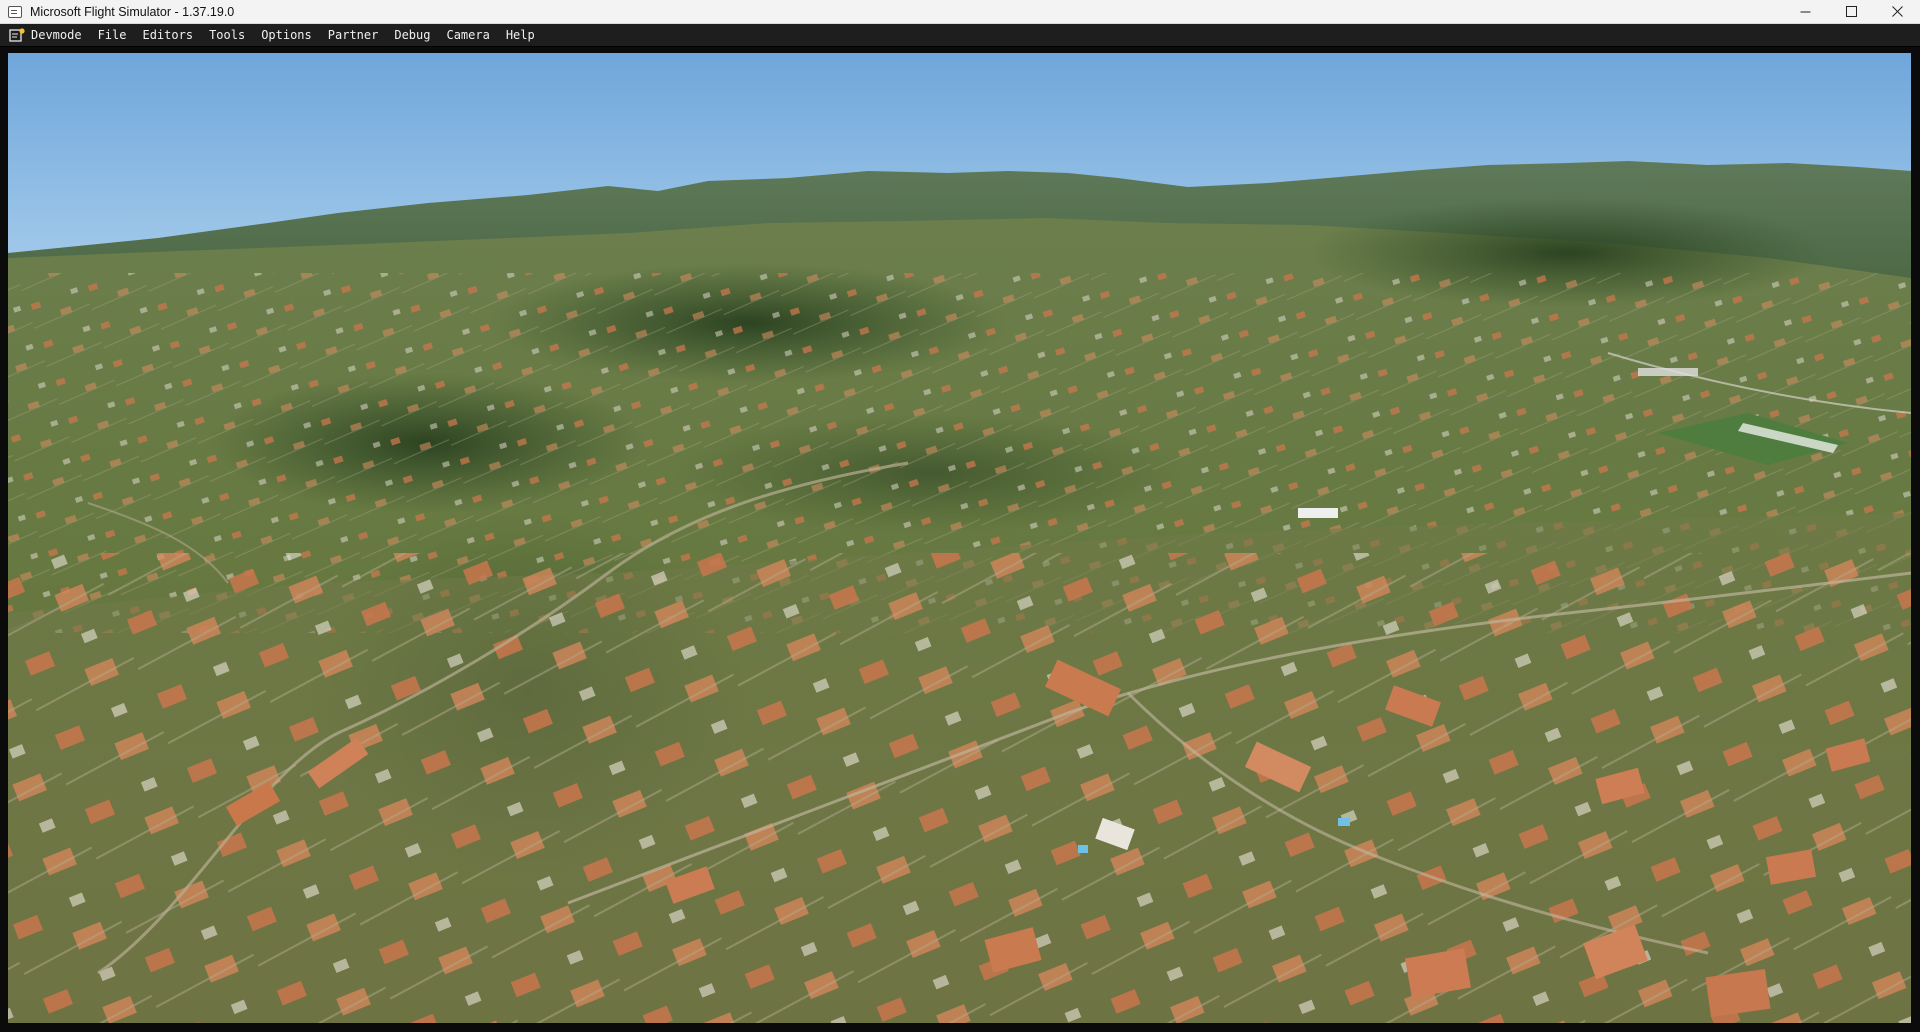 The height and width of the screenshot is (1032, 1920). I want to click on menu-tools: Tools, so click(227, 35).